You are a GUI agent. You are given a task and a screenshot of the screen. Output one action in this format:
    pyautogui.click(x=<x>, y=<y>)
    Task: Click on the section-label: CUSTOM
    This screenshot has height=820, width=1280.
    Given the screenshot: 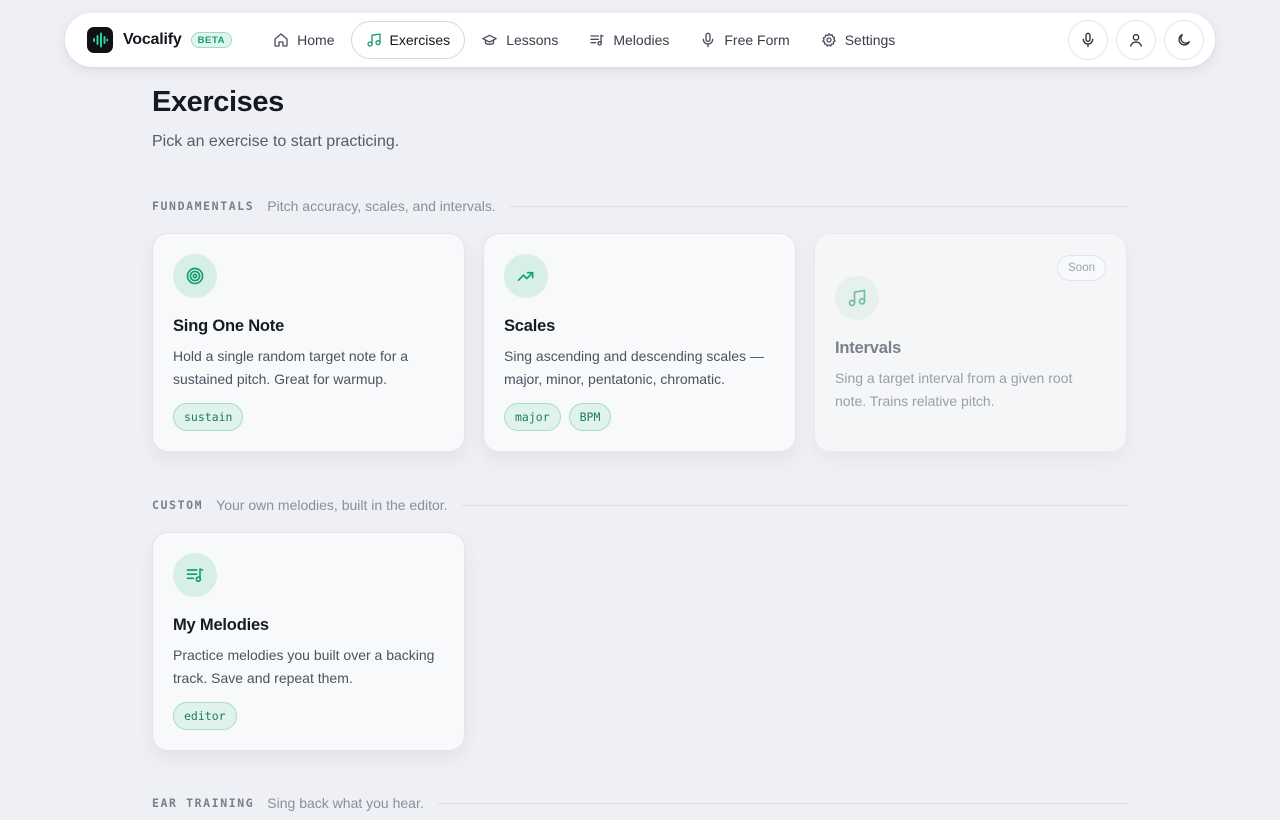 What is the action you would take?
    pyautogui.click(x=178, y=505)
    